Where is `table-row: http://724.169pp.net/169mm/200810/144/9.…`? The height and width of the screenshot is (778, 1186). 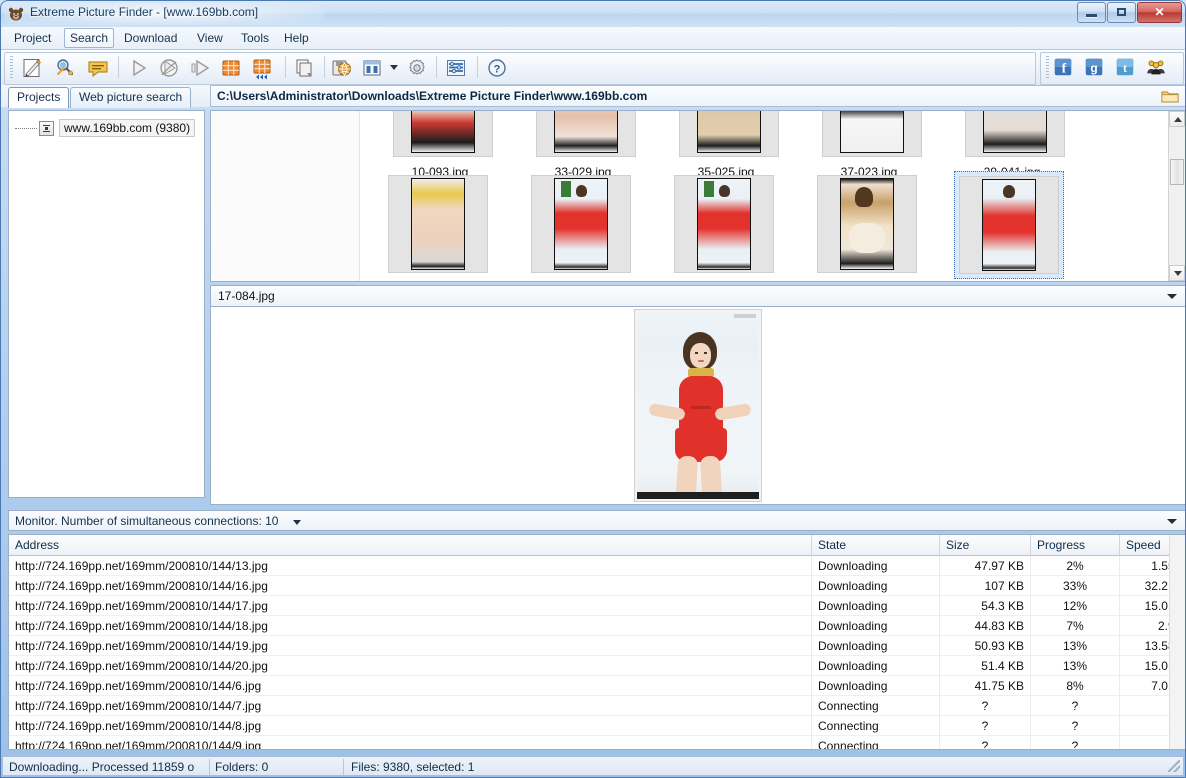
table-row: http://724.169pp.net/169mm/200810/144/9.… is located at coordinates (597, 742).